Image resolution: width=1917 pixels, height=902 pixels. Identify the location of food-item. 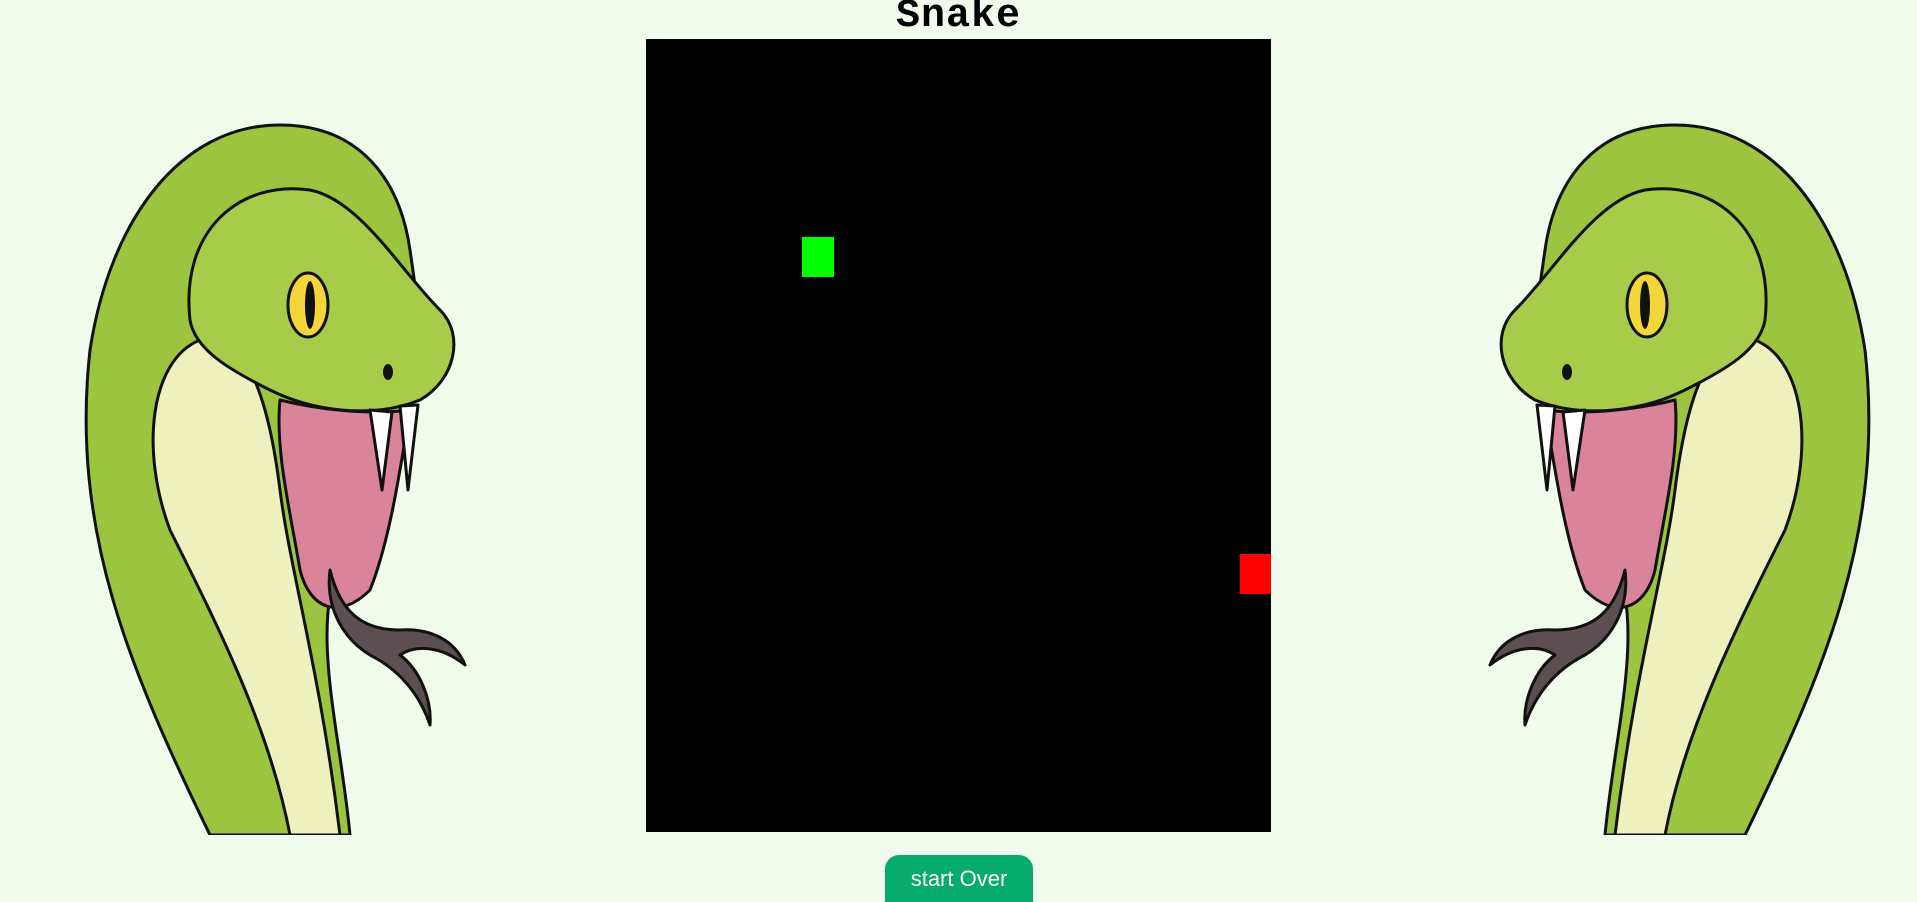
(1255, 574).